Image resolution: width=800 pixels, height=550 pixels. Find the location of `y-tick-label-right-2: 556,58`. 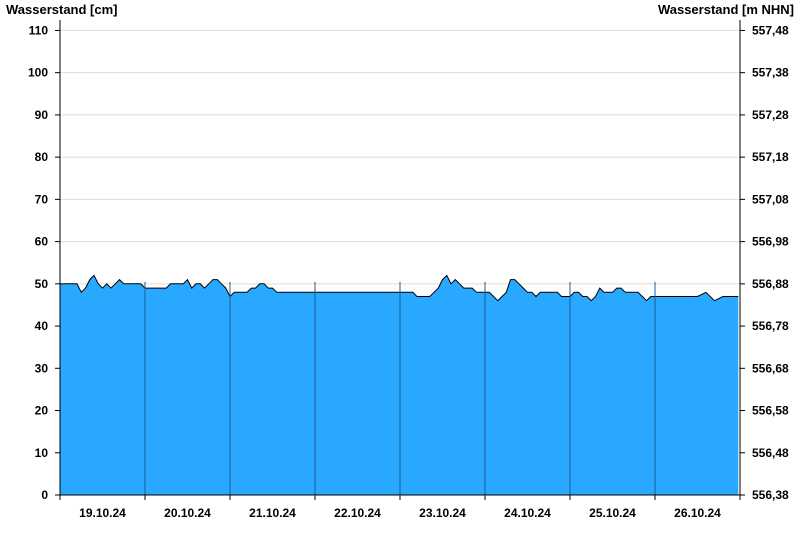

y-tick-label-right-2: 556,58 is located at coordinates (770, 411).